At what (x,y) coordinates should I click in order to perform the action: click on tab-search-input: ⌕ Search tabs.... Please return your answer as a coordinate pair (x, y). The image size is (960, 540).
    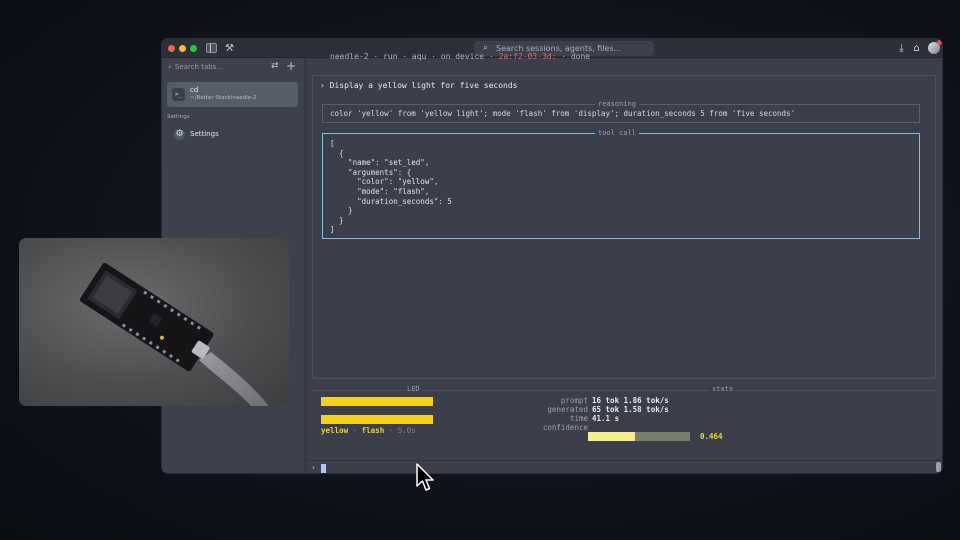
    Looking at the image, I should click on (195, 67).